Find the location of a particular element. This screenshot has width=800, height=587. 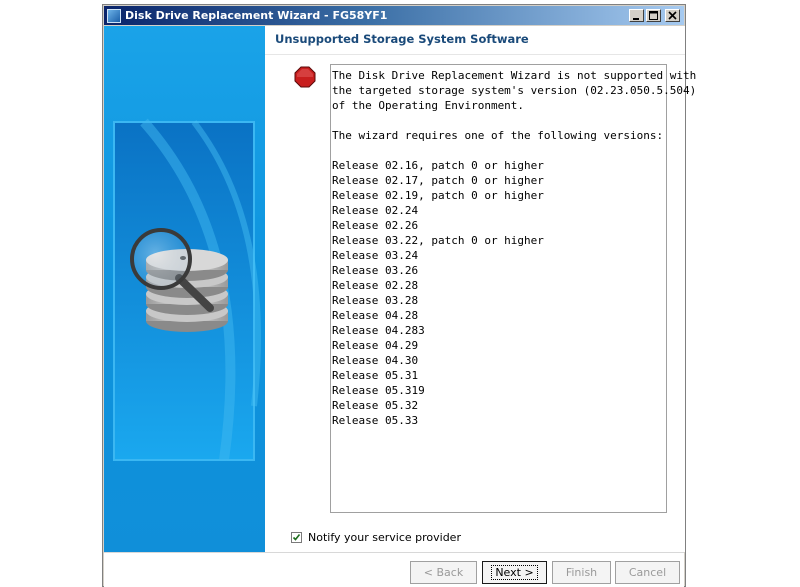

wizard-app-icon is located at coordinates (114, 15).